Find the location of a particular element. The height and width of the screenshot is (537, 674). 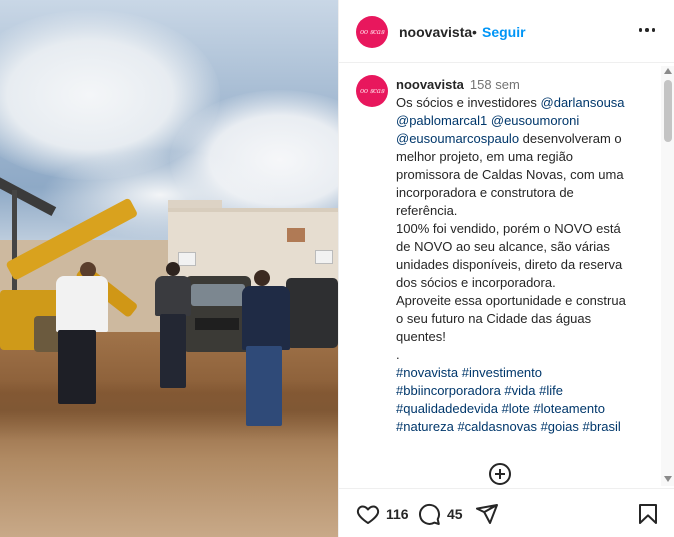

caption-author-line: noovavista 158 sem is located at coordinates (527, 85).